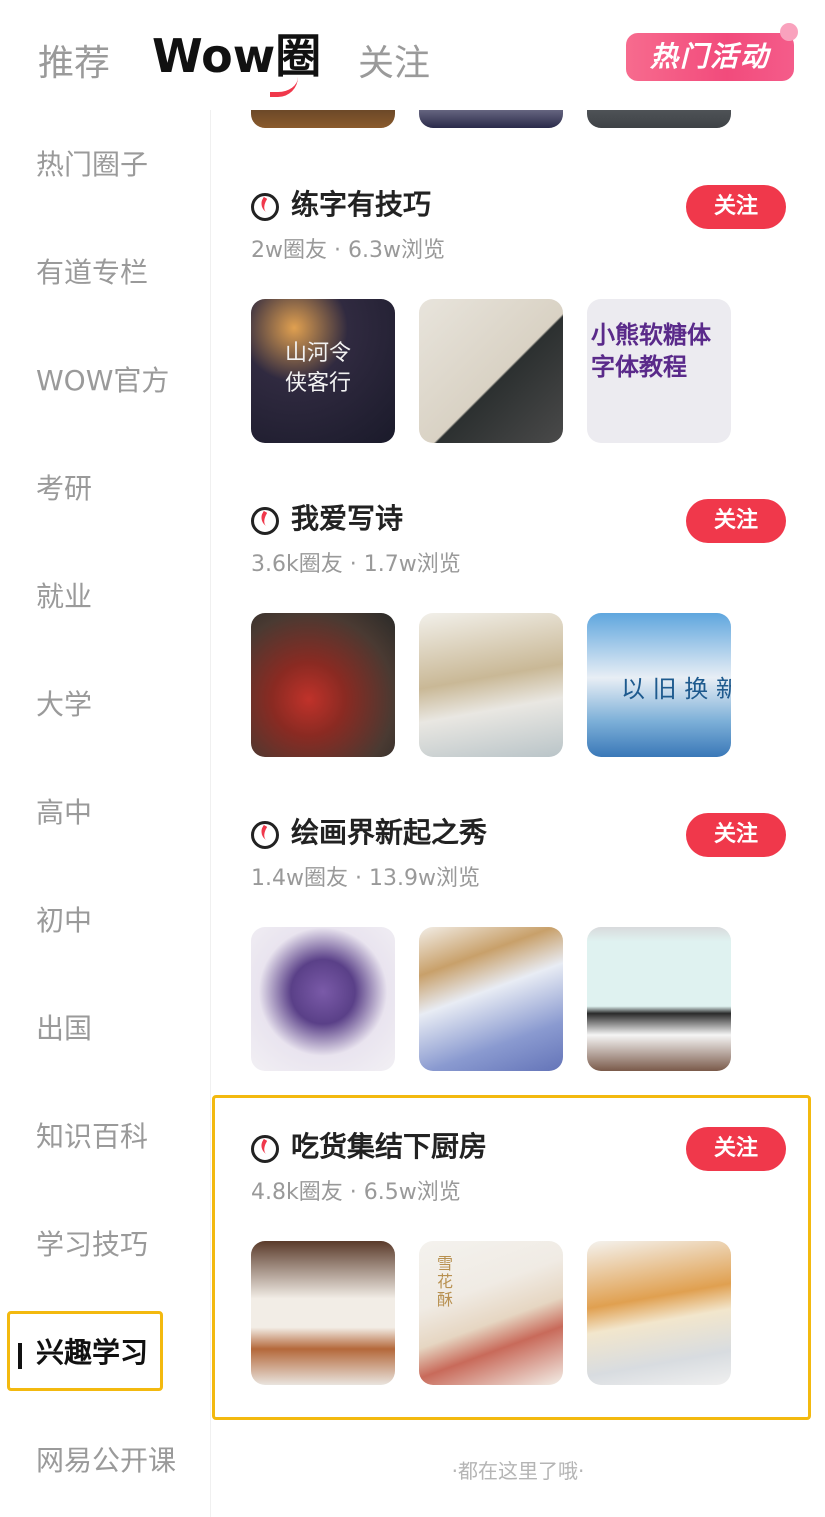 This screenshot has width=825, height=1517. What do you see at coordinates (64, 921) in the screenshot?
I see `sidebar-item-middle-school: 初中` at bounding box center [64, 921].